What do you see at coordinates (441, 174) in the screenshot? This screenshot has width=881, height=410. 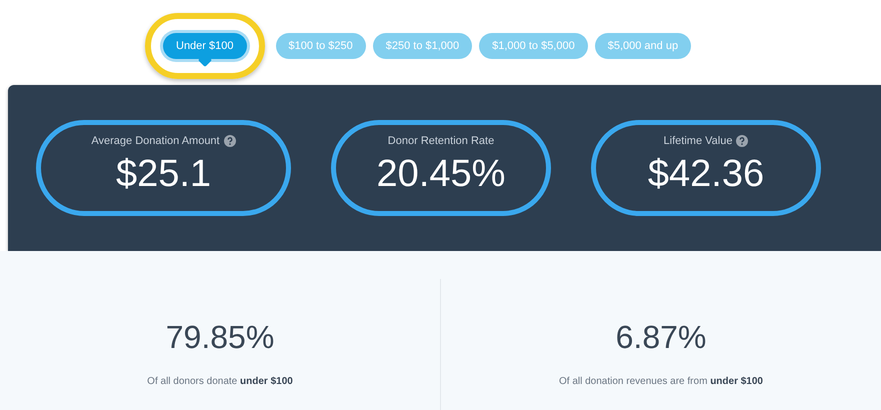 I see `metric-value: 20.45%` at bounding box center [441, 174].